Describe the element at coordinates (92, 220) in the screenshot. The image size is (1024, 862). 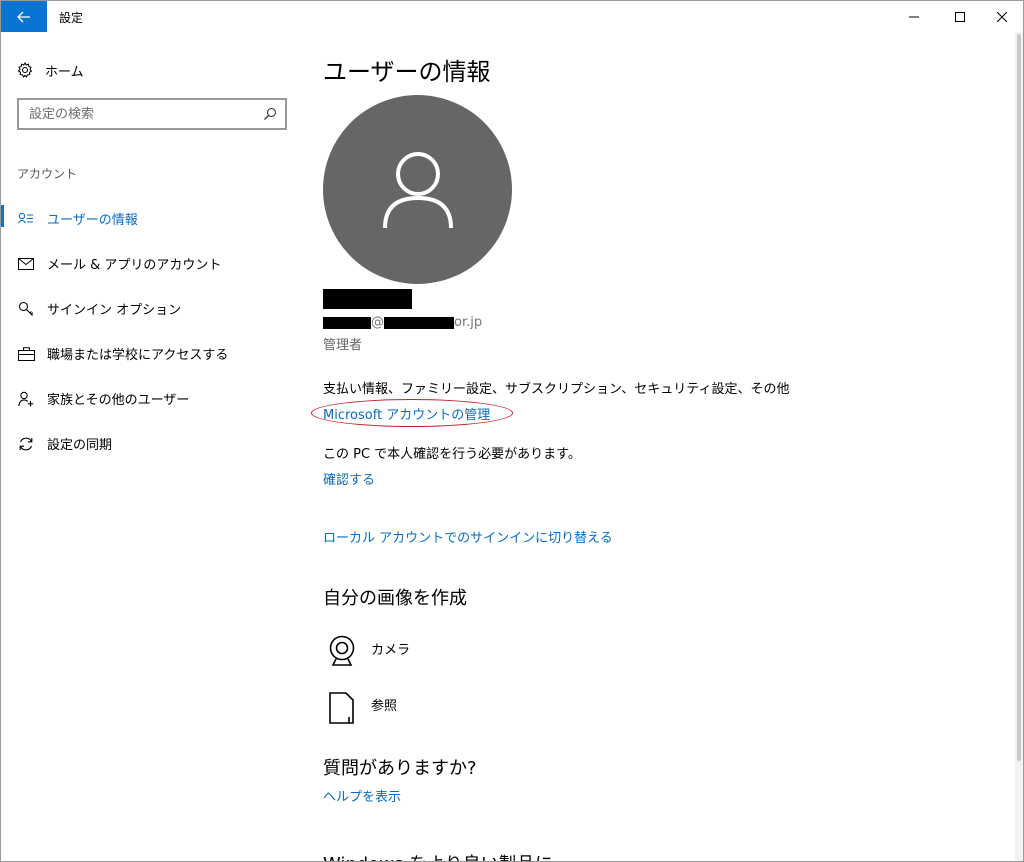
I see `sidebar-item-label: ユーザーの情報` at that location.